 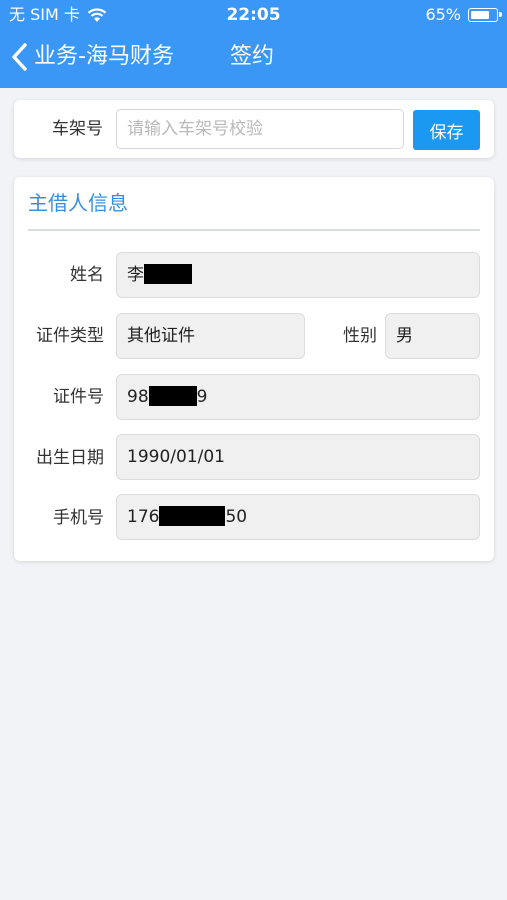 What do you see at coordinates (298, 517) in the screenshot?
I see `phone-field: 176 50` at bounding box center [298, 517].